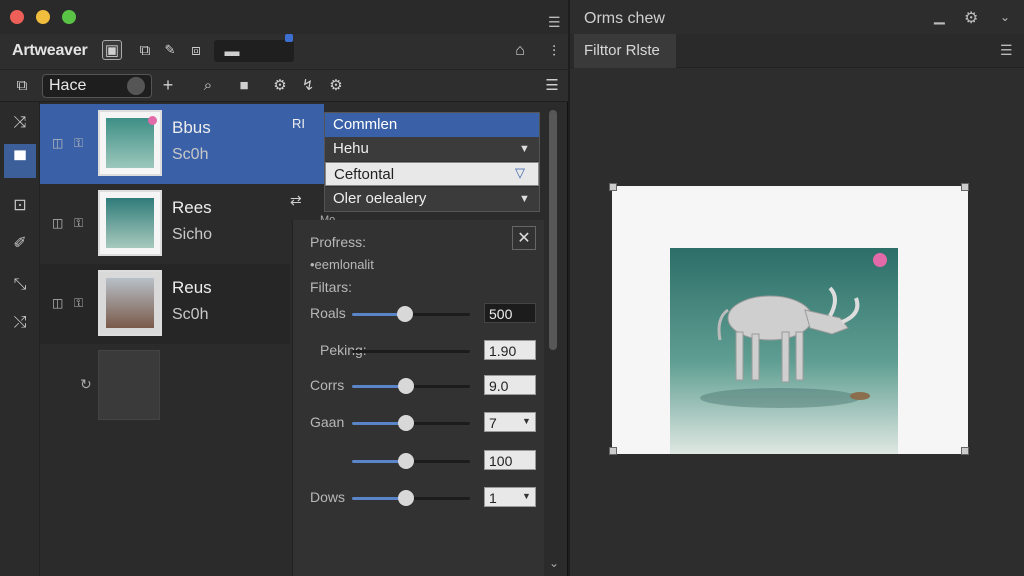  I want to click on scroll-thumb, so click(553, 230).